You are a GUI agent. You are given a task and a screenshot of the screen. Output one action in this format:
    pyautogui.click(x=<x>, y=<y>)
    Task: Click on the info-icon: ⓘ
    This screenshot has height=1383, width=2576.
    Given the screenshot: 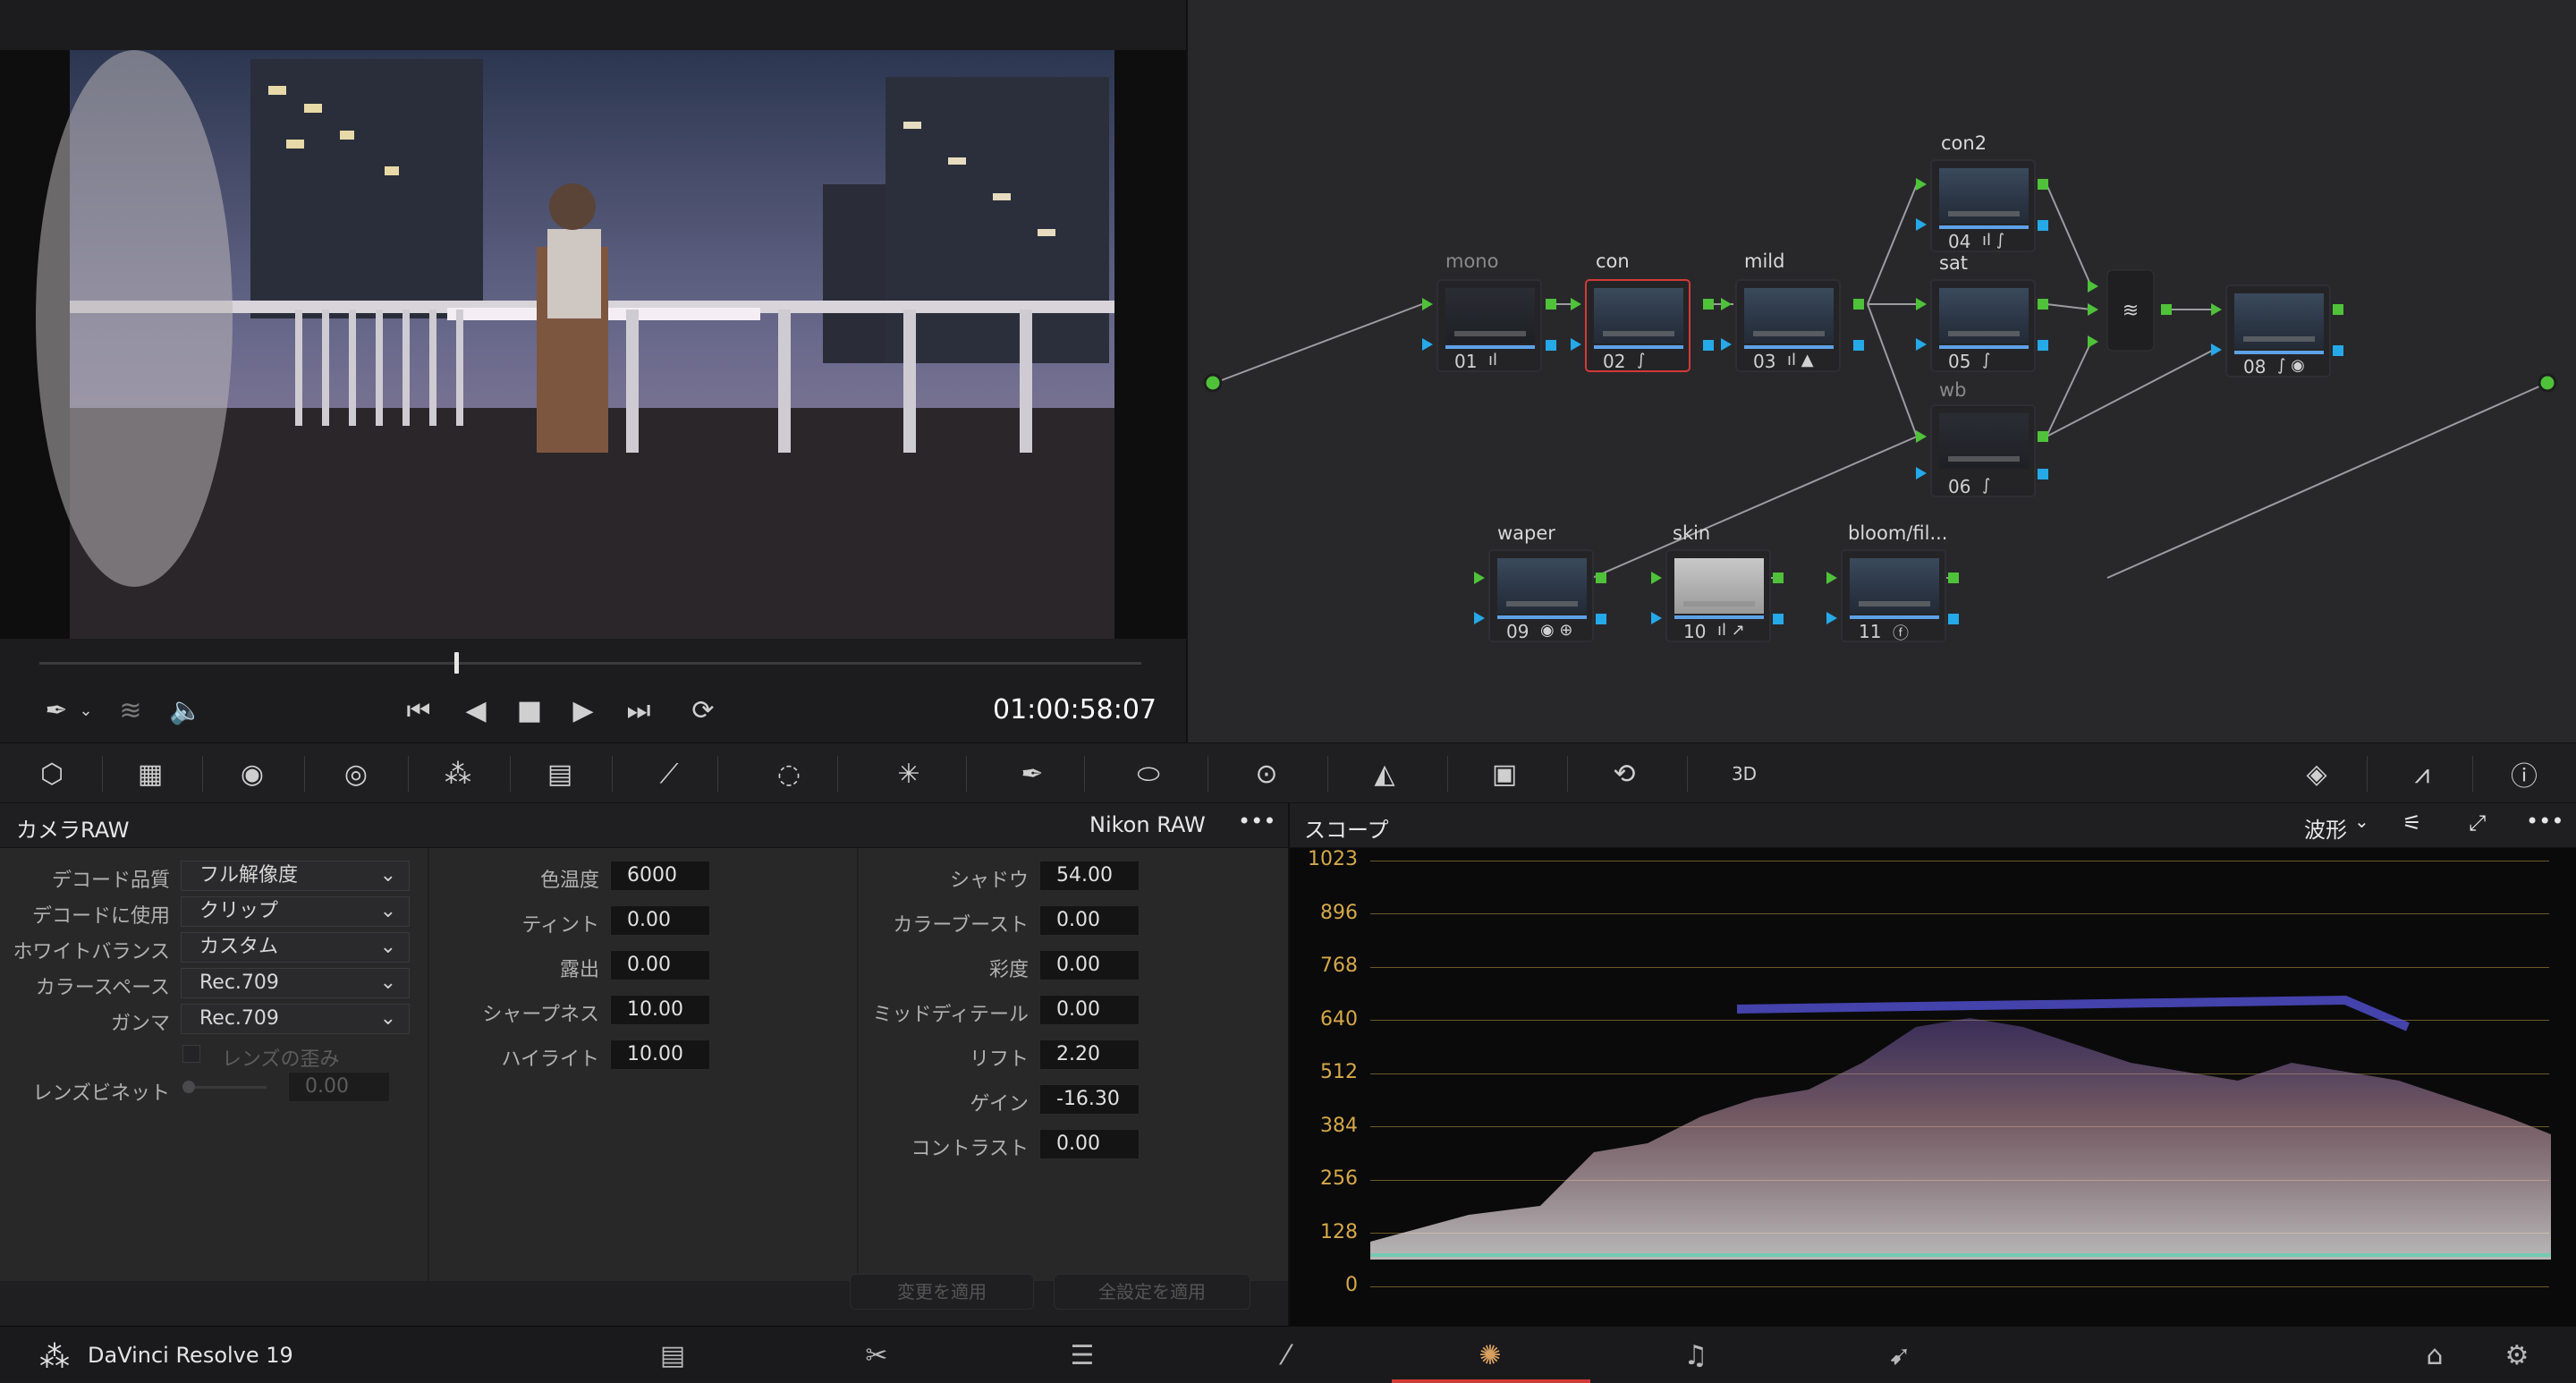 What is the action you would take?
    pyautogui.click(x=2524, y=773)
    